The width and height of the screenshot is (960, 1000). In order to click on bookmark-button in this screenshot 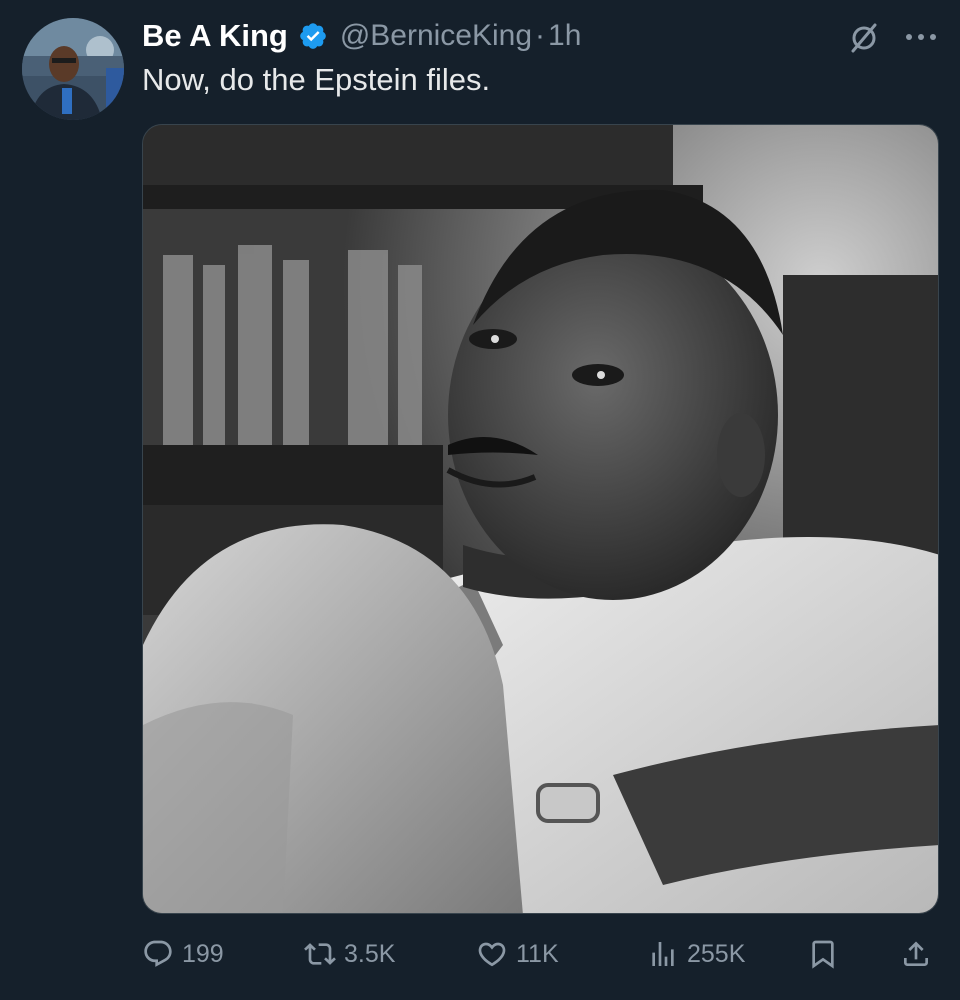, I will do `click(823, 954)`.